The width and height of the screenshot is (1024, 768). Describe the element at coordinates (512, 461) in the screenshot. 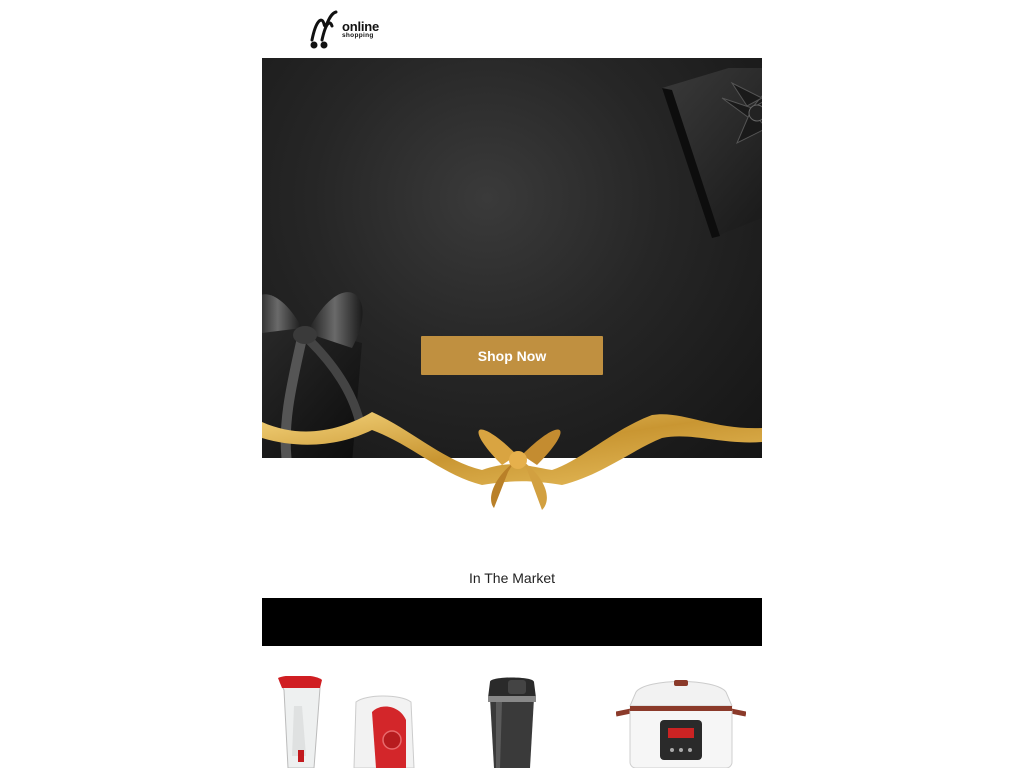

I see `gold-ribbon-bow-icon` at that location.